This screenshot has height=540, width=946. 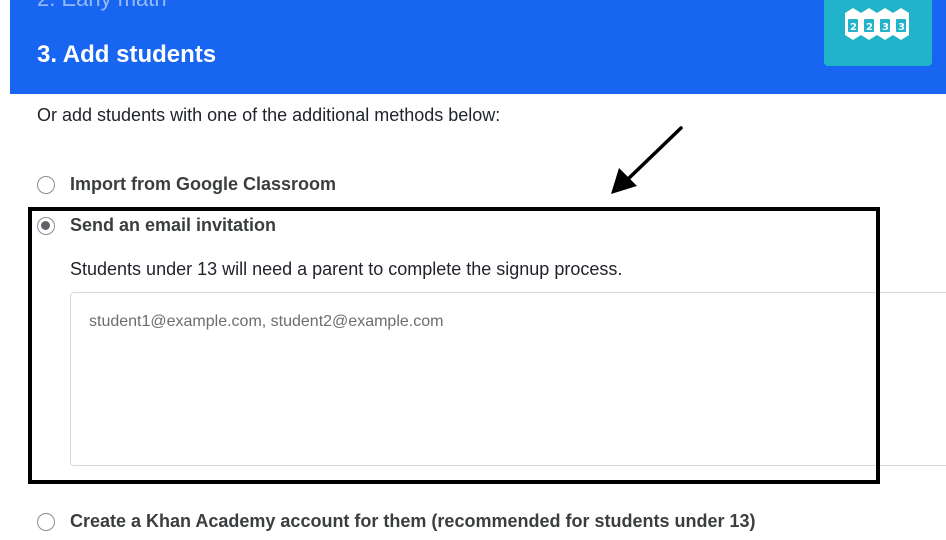 I want to click on option-send-email-invitation: Send an email invitation, so click(x=156, y=225).